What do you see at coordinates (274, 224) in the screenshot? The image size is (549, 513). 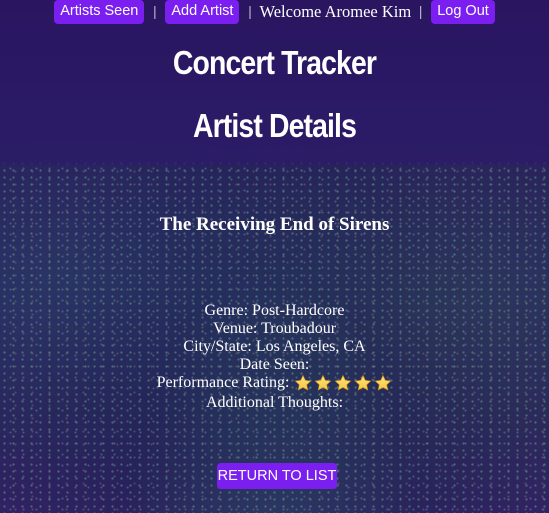 I see `artist-name: The Receiving End of Sirens` at bounding box center [274, 224].